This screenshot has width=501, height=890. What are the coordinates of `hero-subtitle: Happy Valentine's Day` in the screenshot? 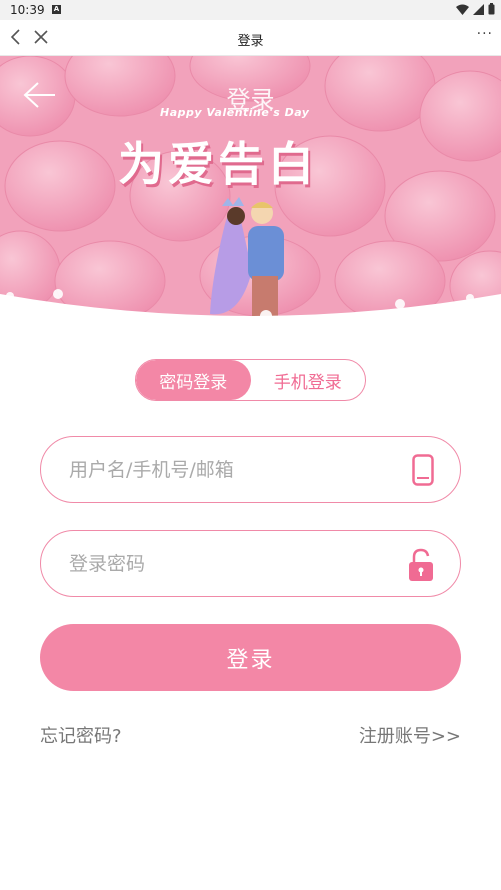 It's located at (235, 112).